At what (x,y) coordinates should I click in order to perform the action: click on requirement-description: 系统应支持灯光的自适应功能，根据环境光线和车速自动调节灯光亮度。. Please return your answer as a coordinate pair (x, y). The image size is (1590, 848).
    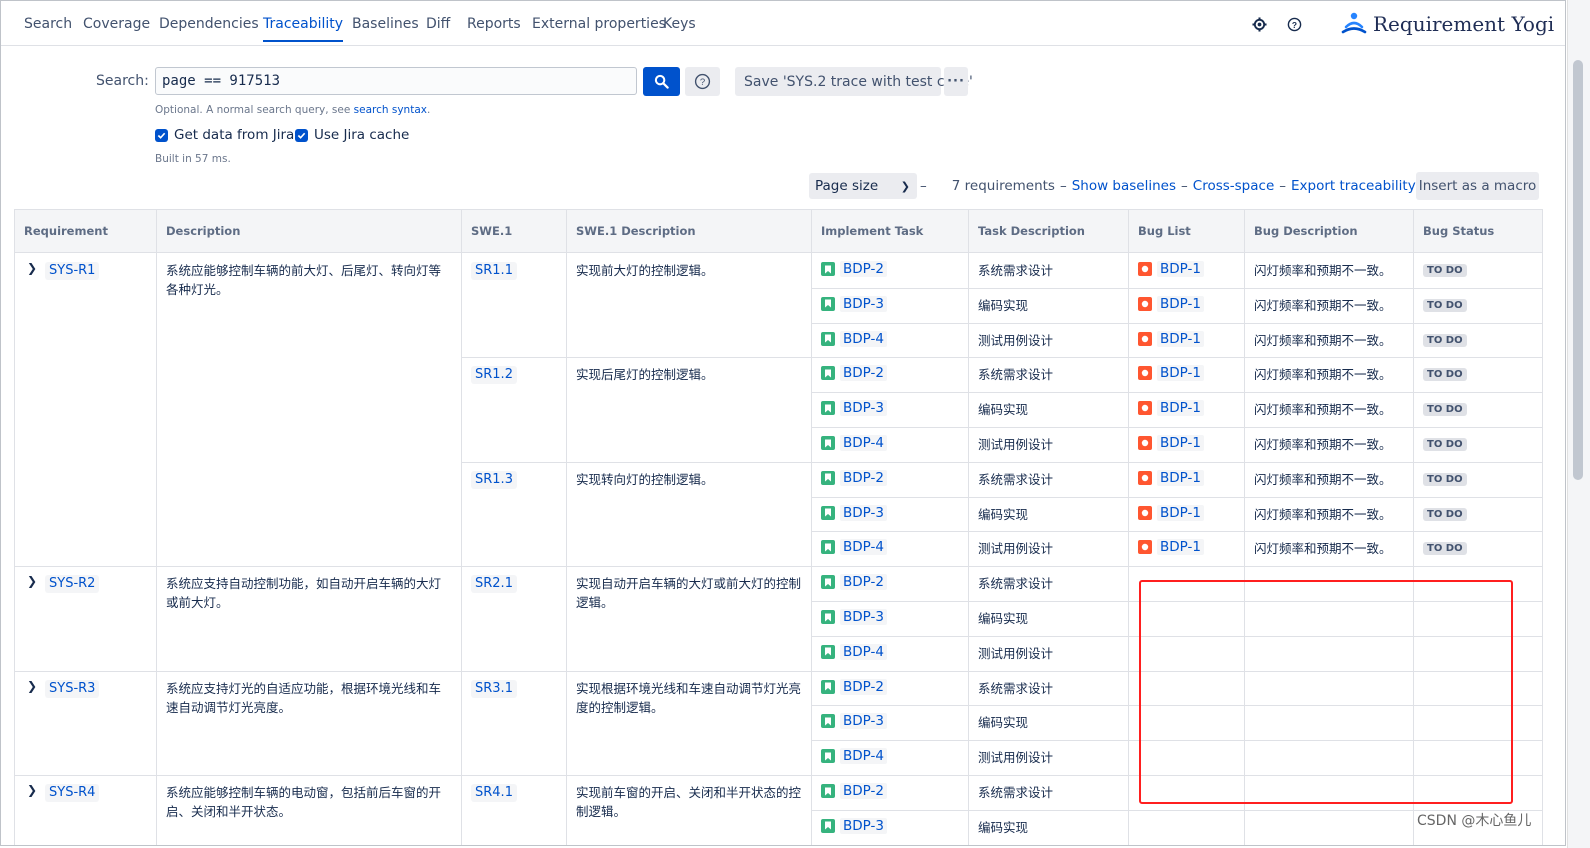
    Looking at the image, I should click on (304, 697).